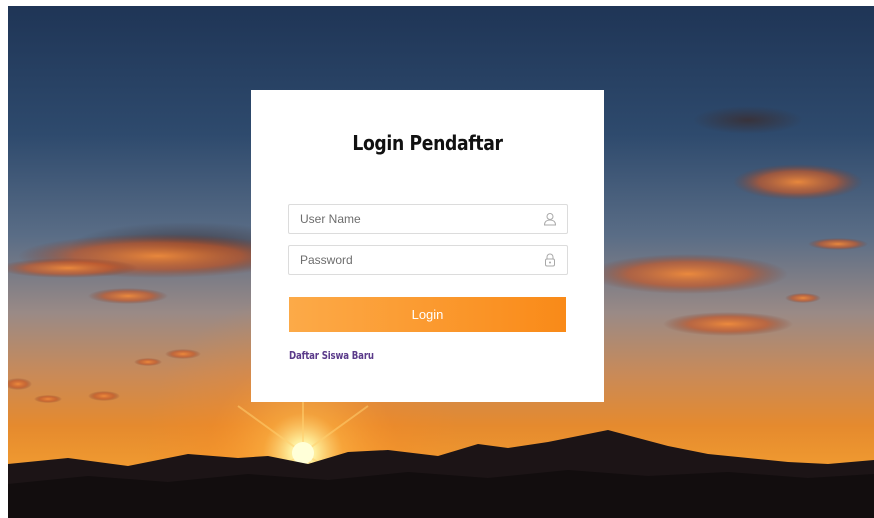  I want to click on password-field, so click(428, 260).